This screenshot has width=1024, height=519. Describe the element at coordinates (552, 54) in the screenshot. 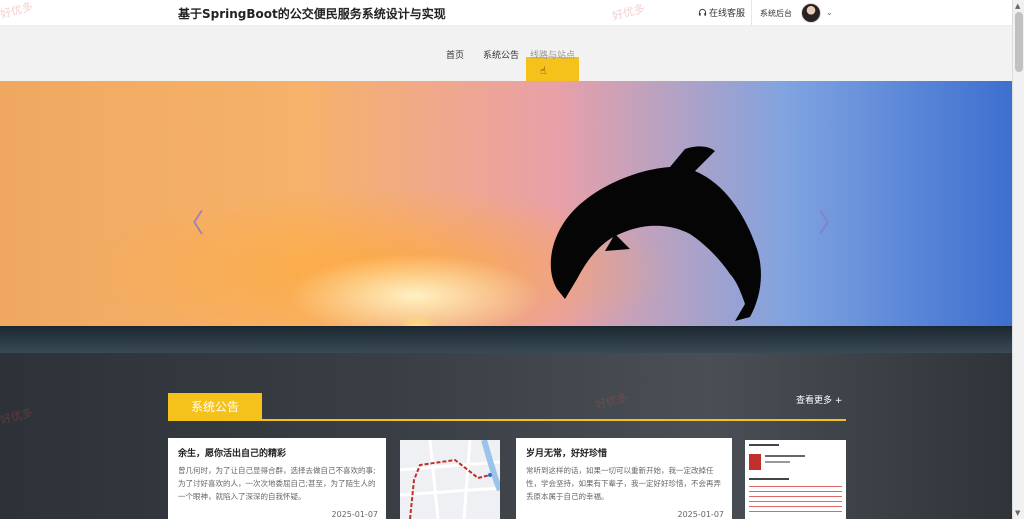

I see `nav-item-routes: 线路与站点` at that location.